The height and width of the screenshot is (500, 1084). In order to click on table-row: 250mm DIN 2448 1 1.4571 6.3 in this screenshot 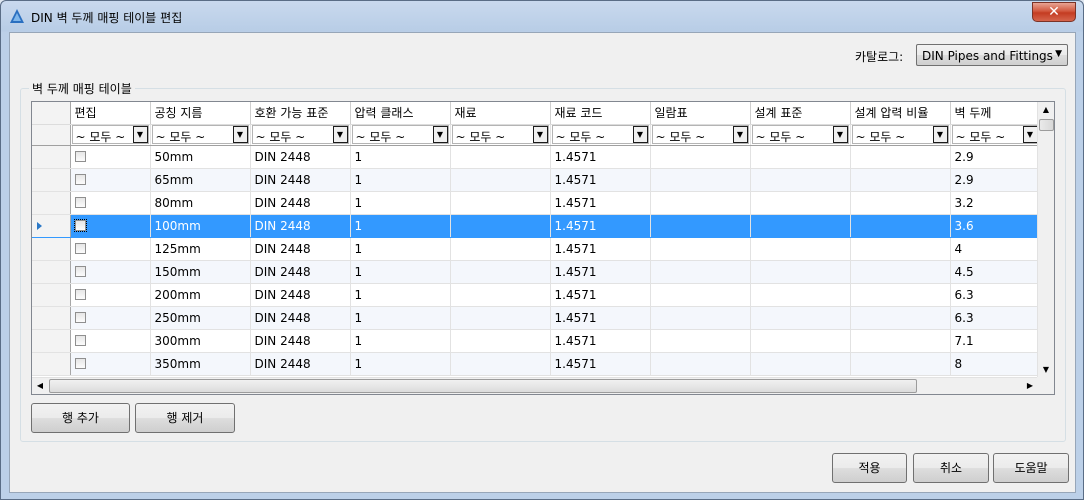, I will do `click(536, 318)`.